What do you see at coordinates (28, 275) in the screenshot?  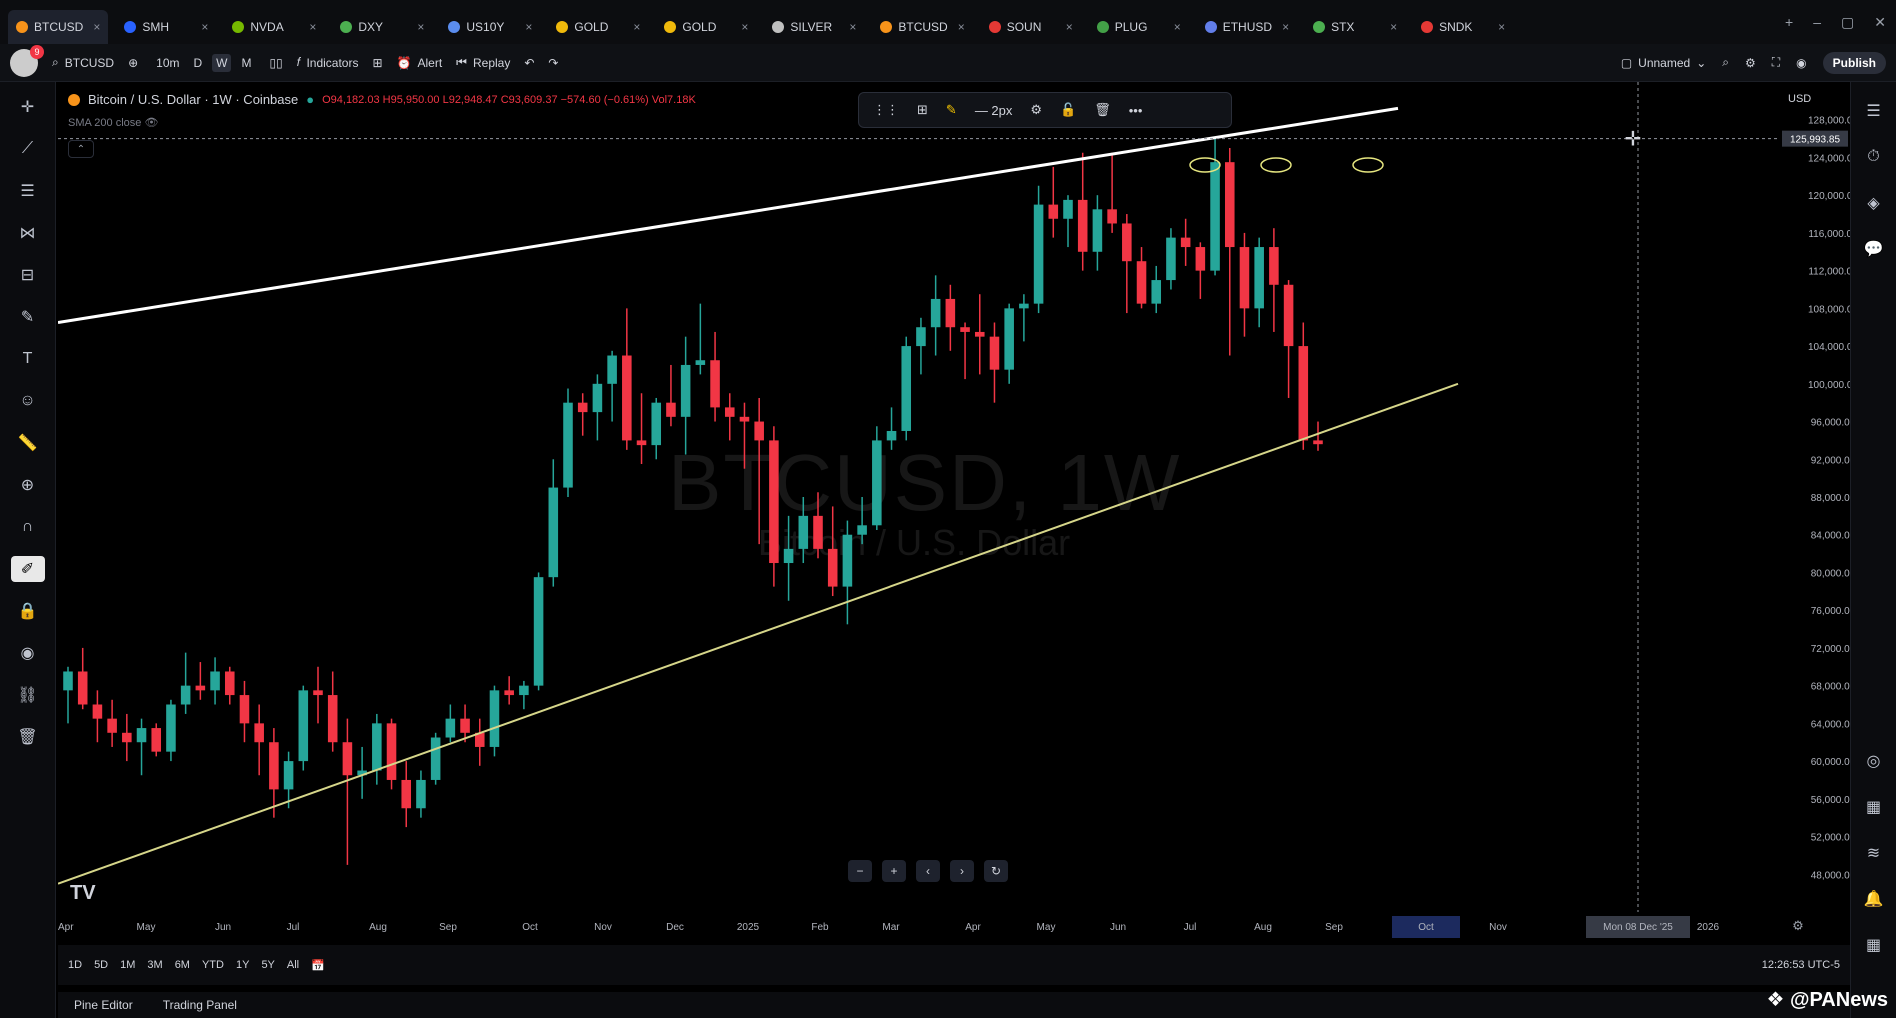 I see `forecast-icon: ⊟` at bounding box center [28, 275].